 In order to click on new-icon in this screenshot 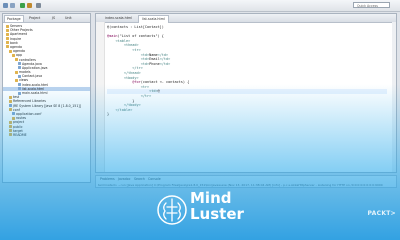, I will do `click(5, 5)`.